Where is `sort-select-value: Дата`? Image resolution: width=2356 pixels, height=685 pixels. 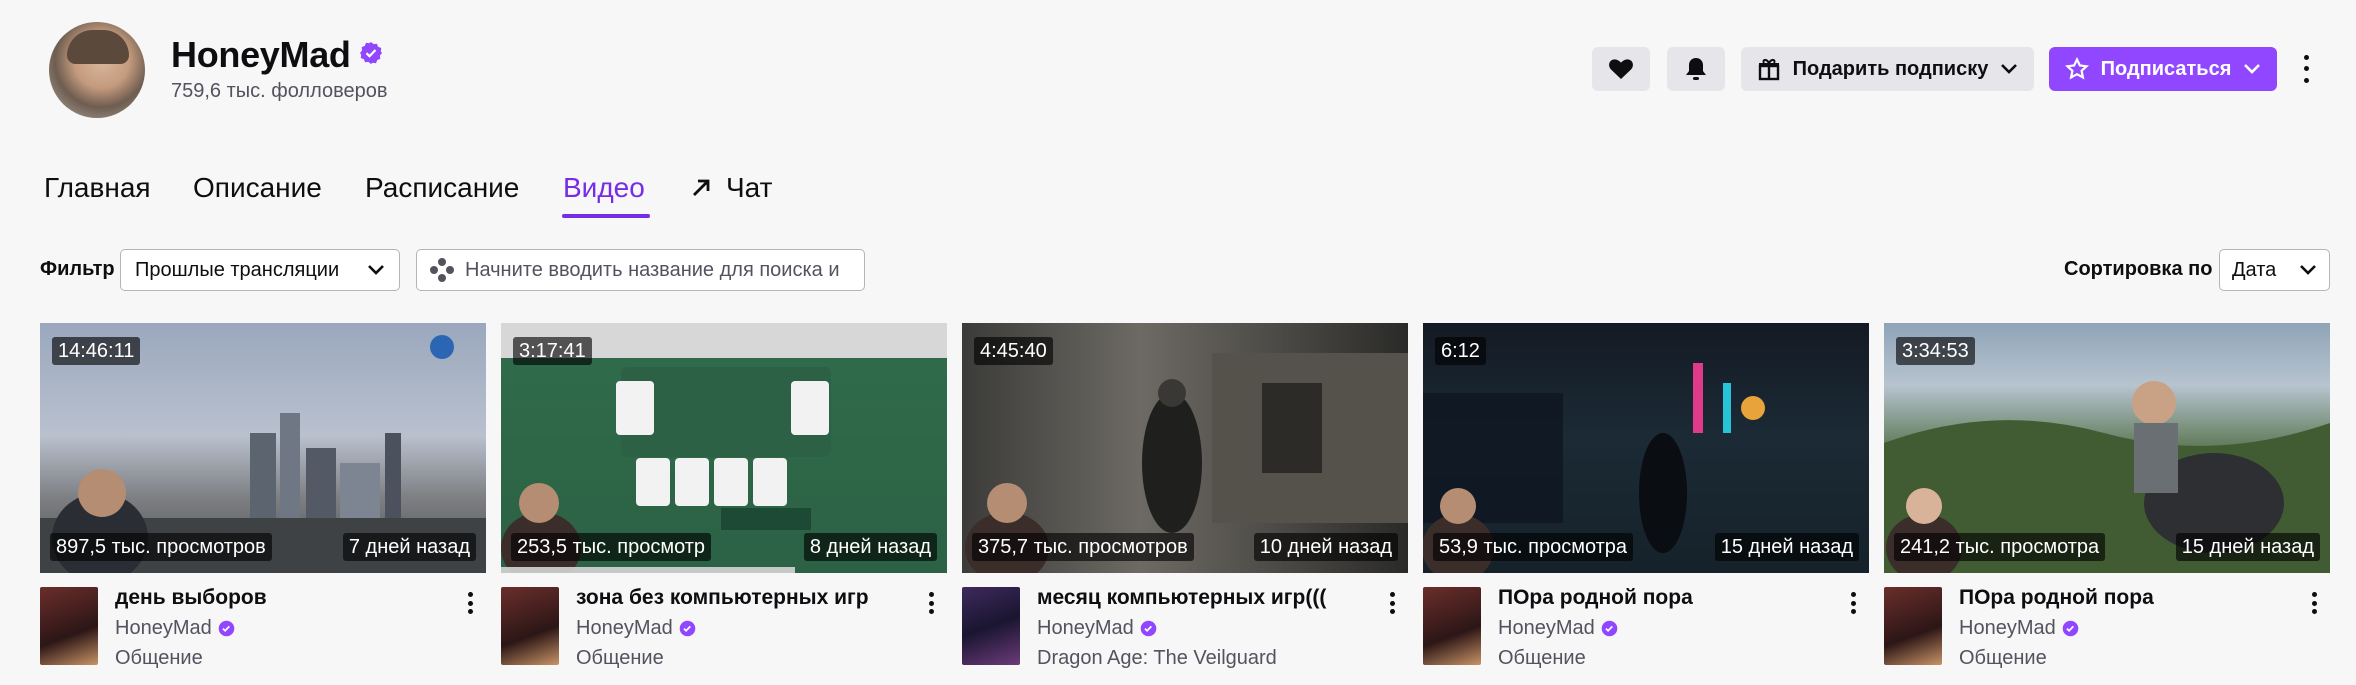 sort-select-value: Дата is located at coordinates (2254, 269).